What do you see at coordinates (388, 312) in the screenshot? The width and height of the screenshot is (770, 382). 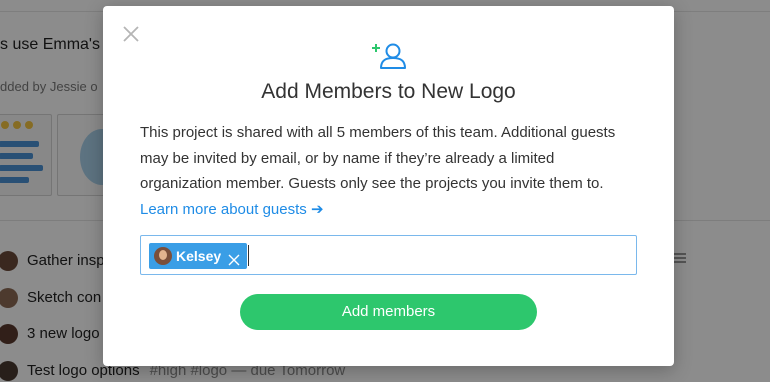 I see `add-members-button: Add members` at bounding box center [388, 312].